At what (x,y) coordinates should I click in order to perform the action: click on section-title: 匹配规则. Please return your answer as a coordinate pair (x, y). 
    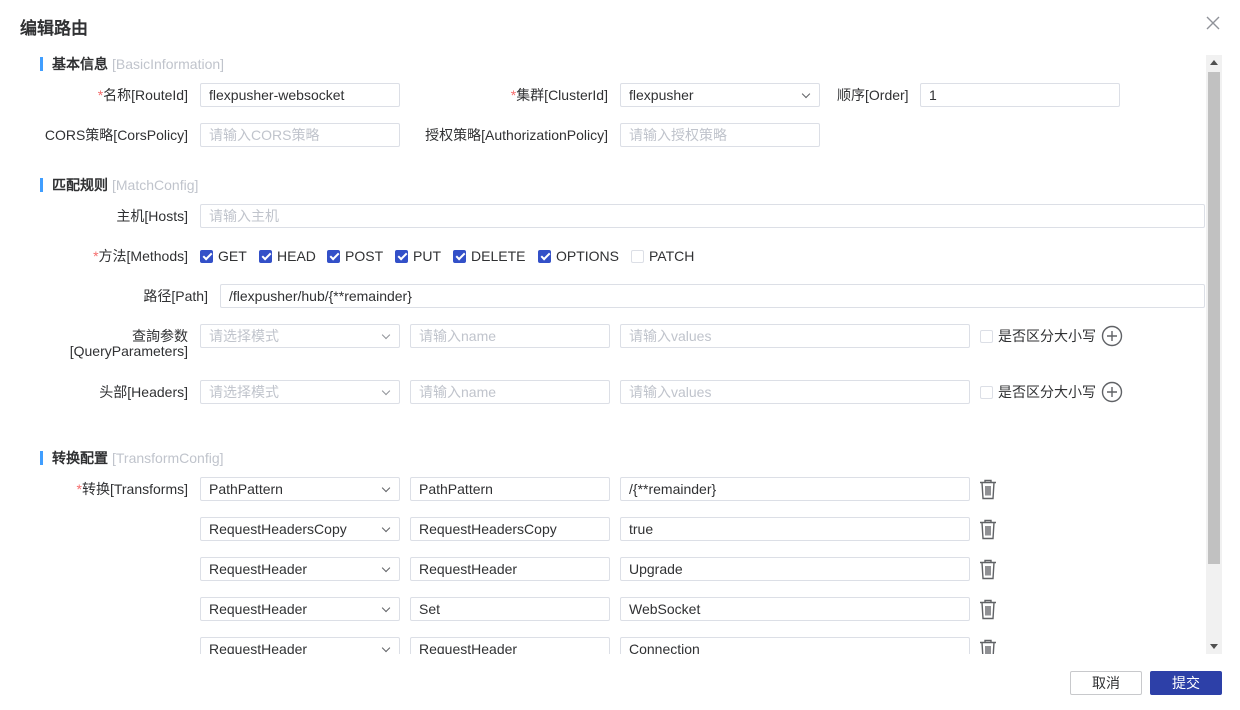
    Looking at the image, I should click on (80, 185).